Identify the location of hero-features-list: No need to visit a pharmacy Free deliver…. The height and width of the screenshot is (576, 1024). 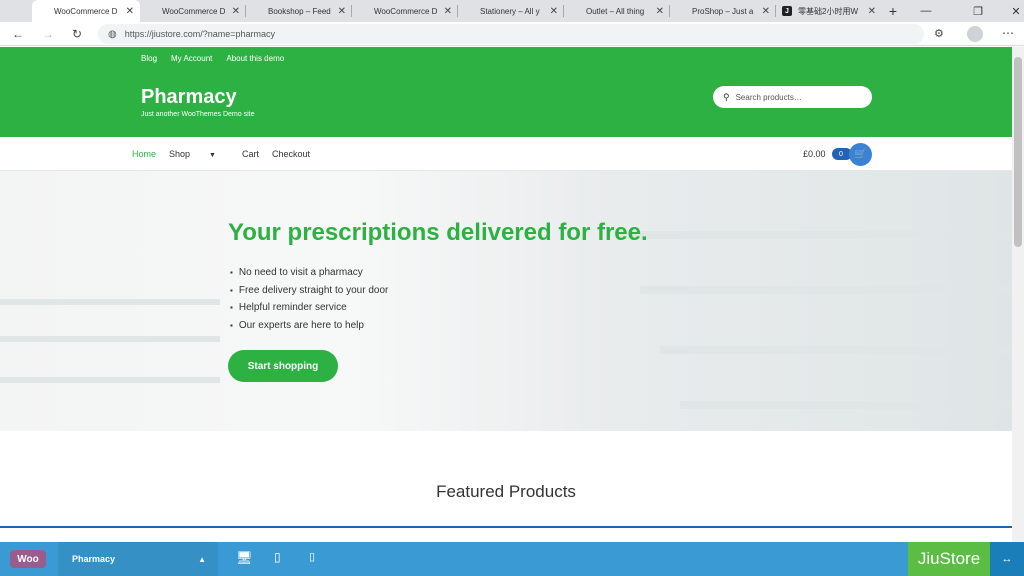
(309, 299).